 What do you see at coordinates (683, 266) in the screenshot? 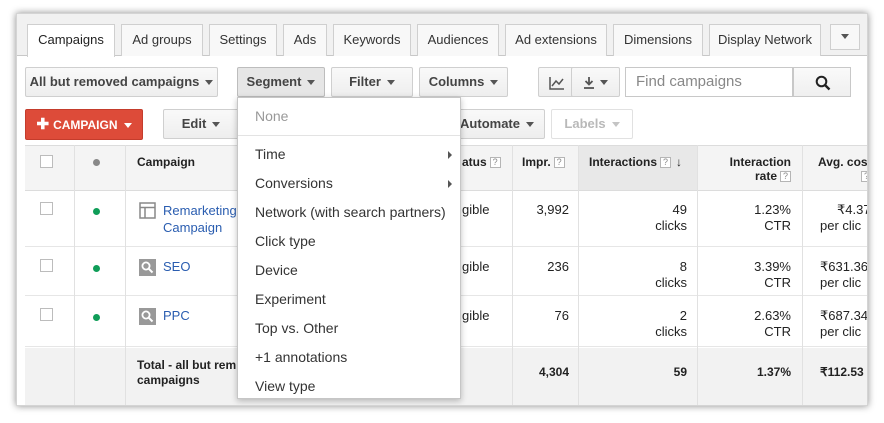
I see `interactions-value: 8` at bounding box center [683, 266].